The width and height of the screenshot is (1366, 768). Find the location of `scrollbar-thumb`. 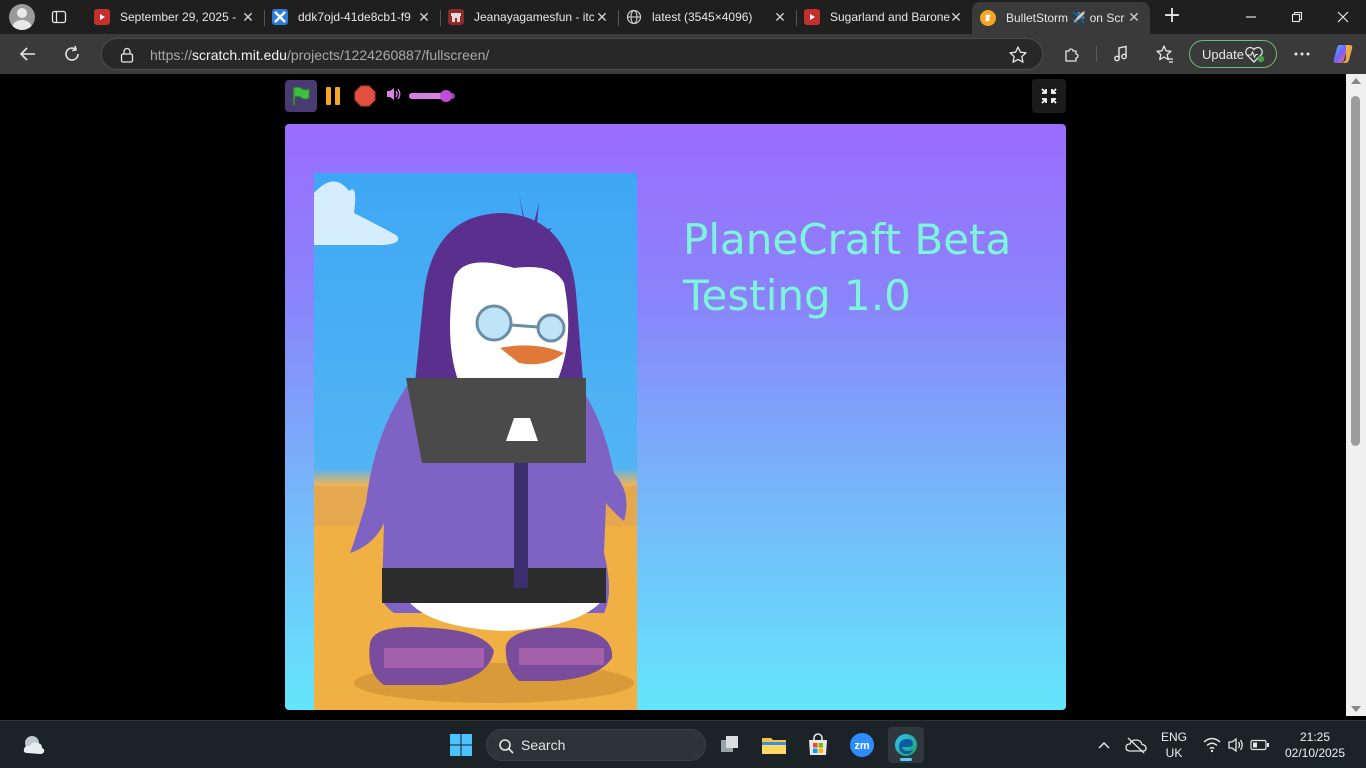

scrollbar-thumb is located at coordinates (1355, 271).